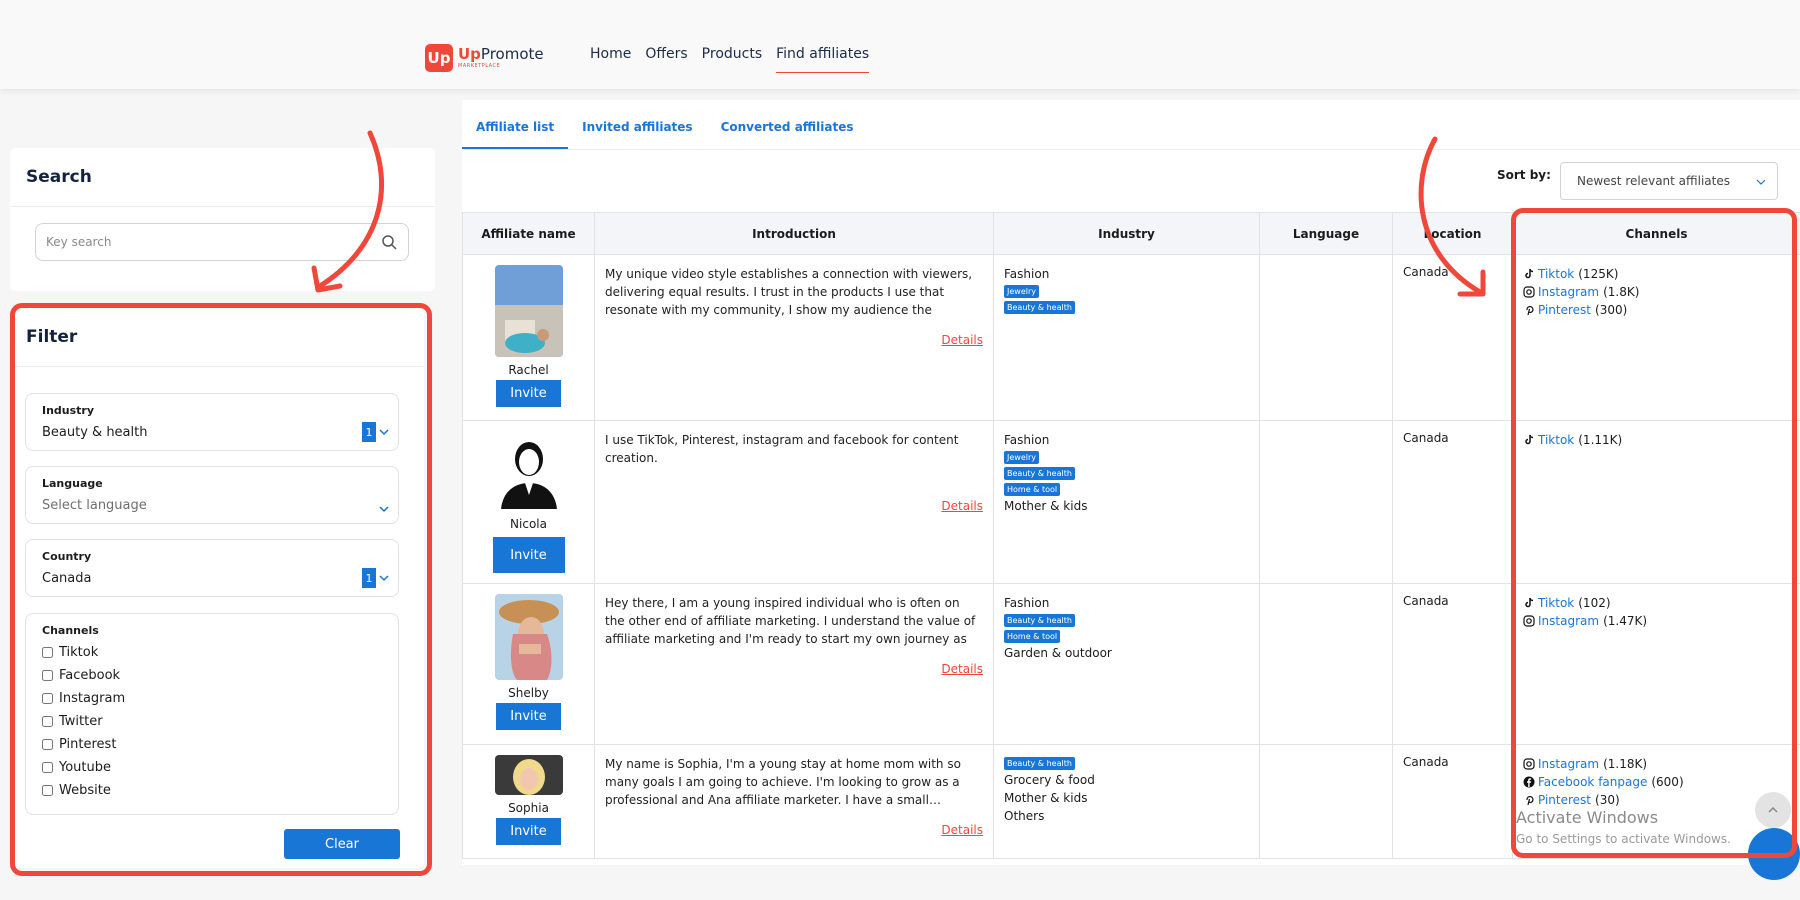  What do you see at coordinates (1656, 310) in the screenshot?
I see `channel-entry: Pinterest (300)` at bounding box center [1656, 310].